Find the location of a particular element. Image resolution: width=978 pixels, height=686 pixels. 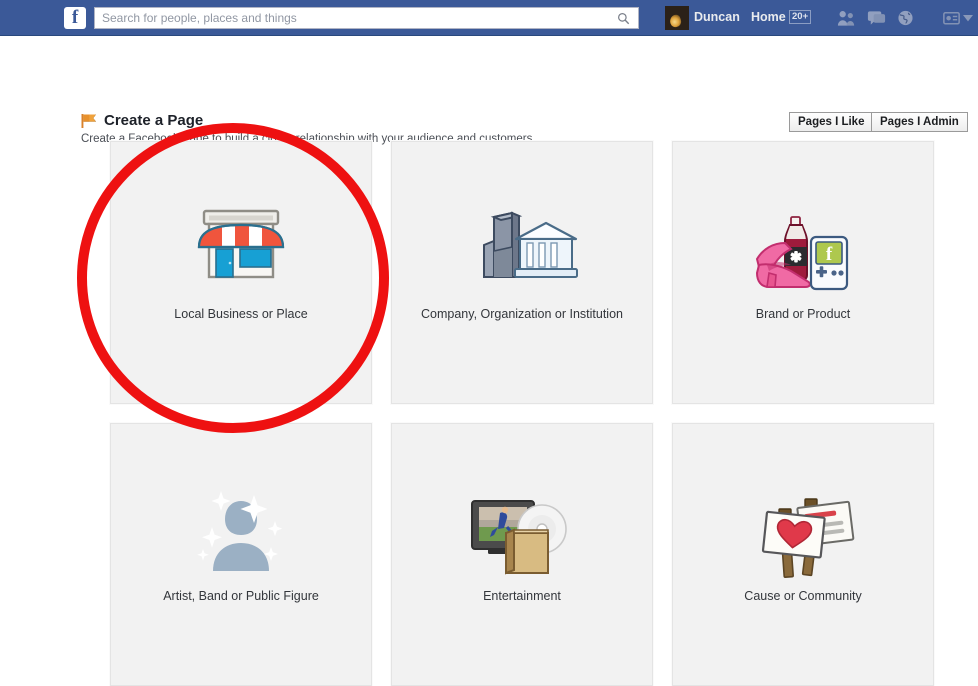

page-type-card-entertainment: Entertainment is located at coordinates (522, 554).